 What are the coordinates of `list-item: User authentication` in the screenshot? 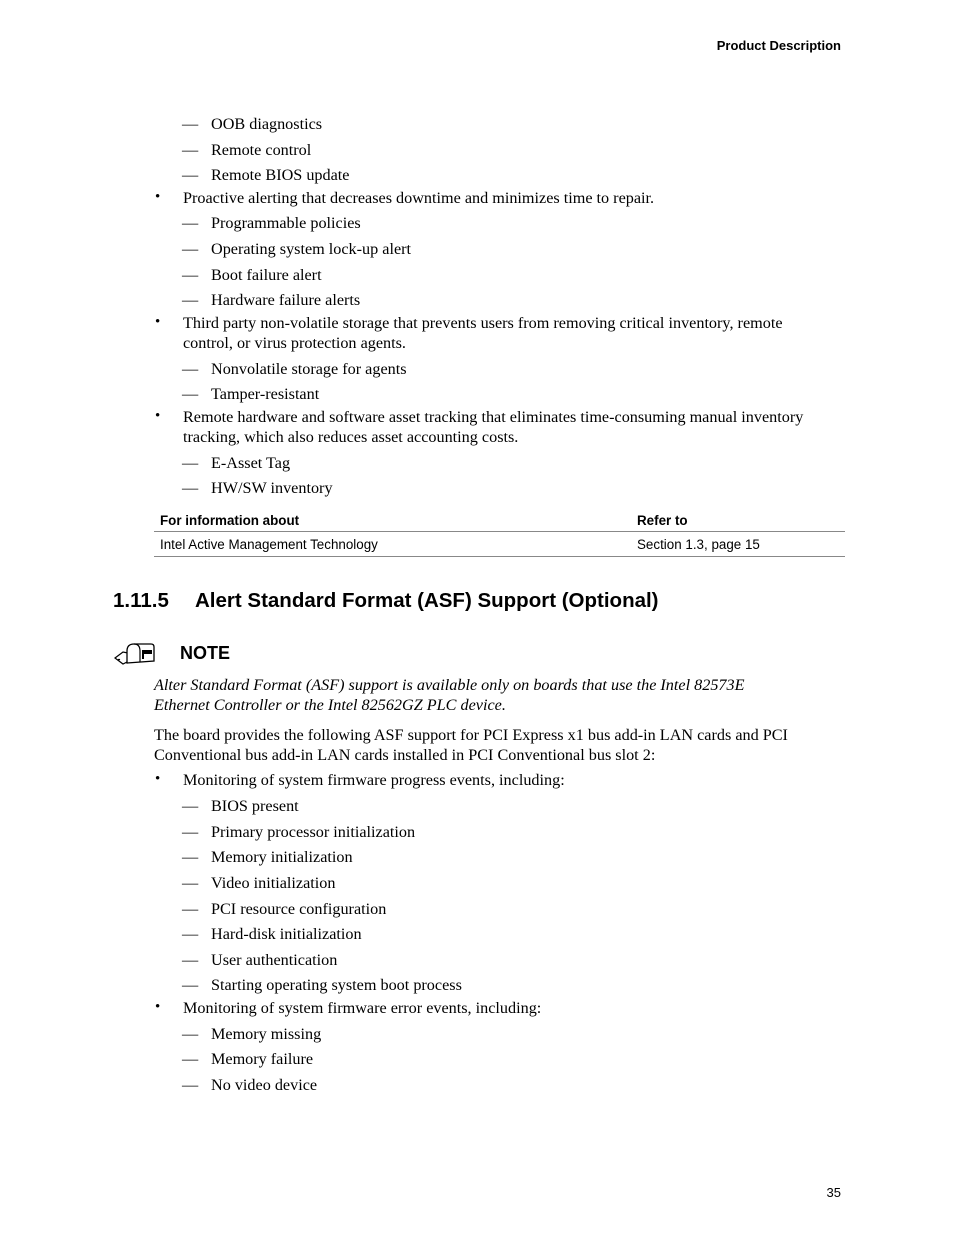 It's located at (274, 960).